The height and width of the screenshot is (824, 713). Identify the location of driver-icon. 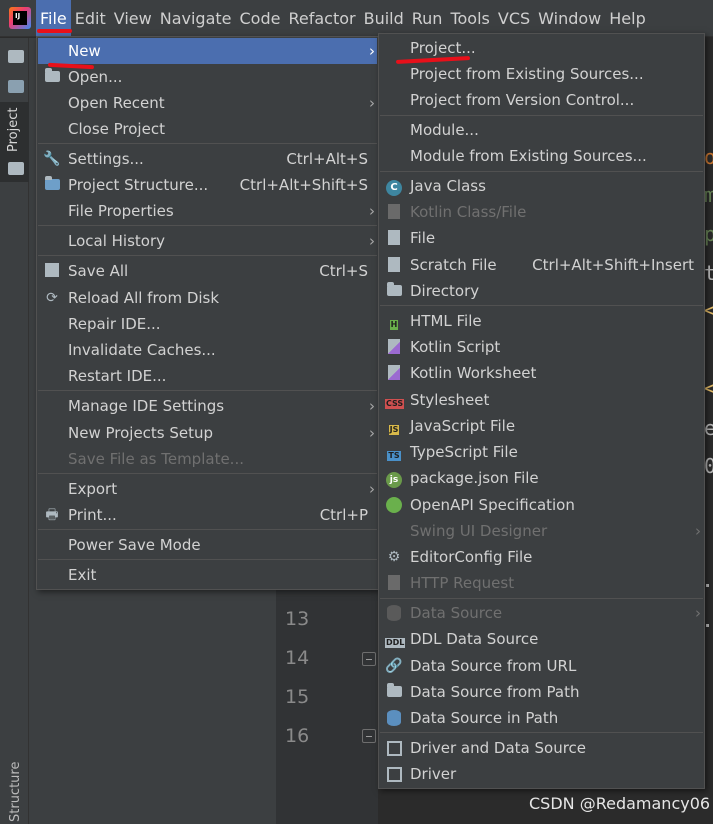
(394, 748).